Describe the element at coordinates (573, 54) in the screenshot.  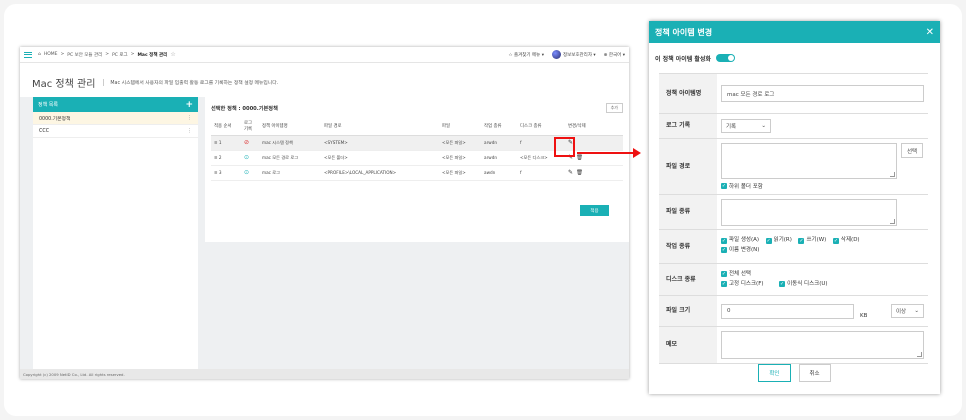
I see `user-menu: 정보보호관리자 ▾` at that location.